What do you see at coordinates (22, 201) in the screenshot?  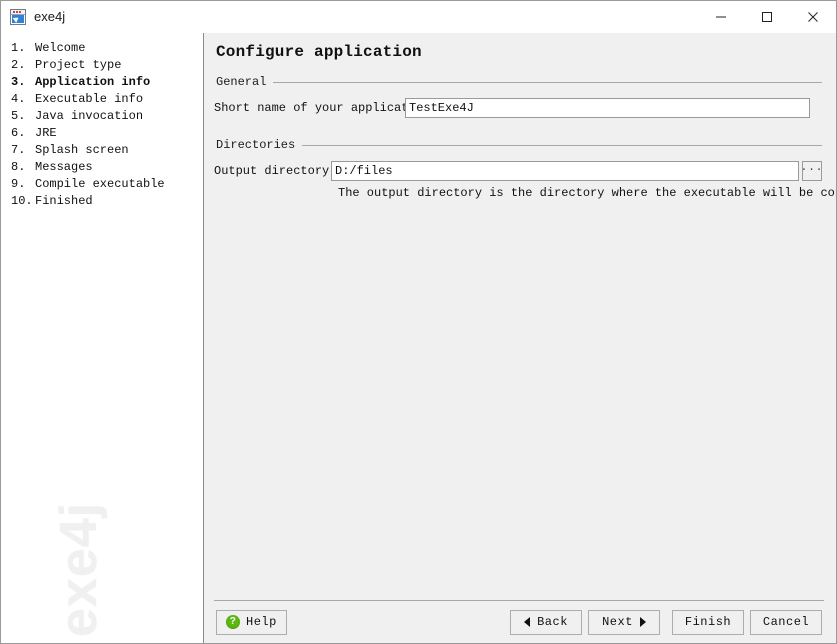 I see `sidebar-item-number: 10.` at bounding box center [22, 201].